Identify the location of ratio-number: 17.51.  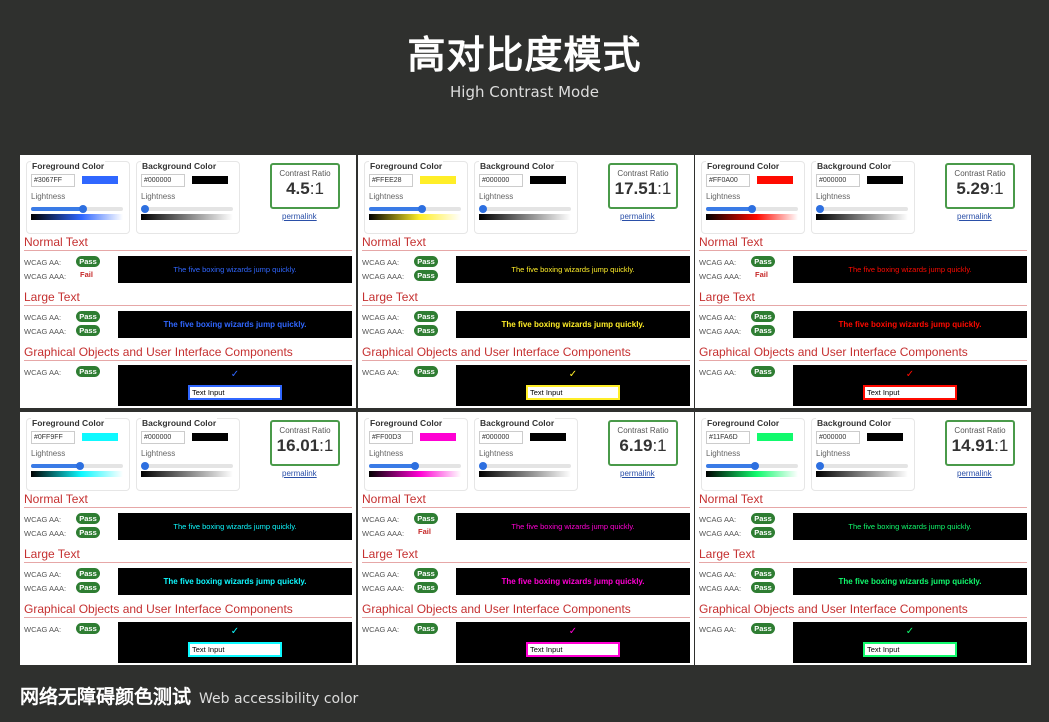
(636, 188).